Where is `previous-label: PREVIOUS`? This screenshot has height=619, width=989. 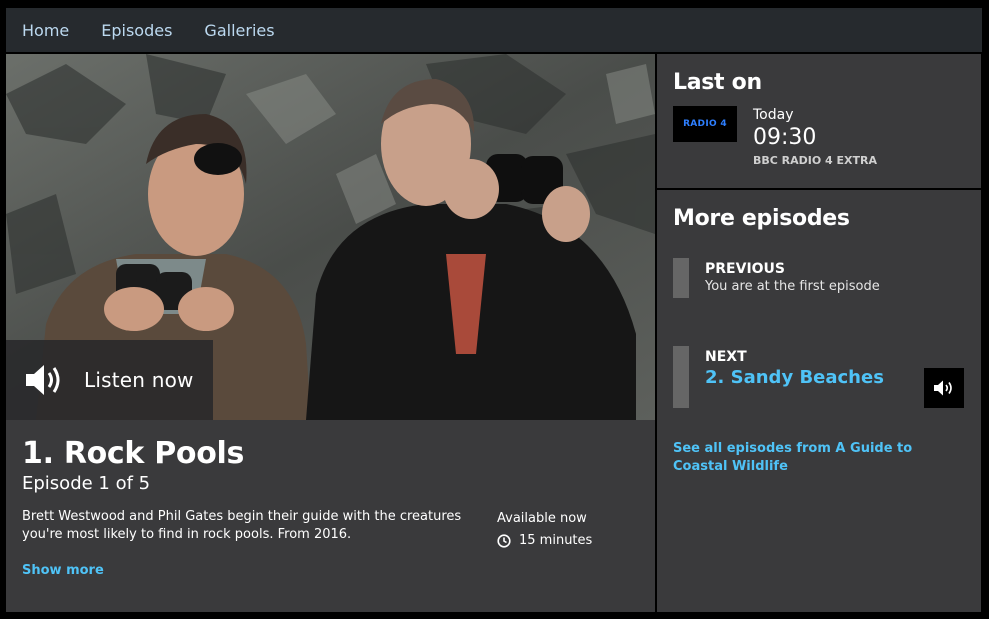 previous-label: PREVIOUS is located at coordinates (745, 269).